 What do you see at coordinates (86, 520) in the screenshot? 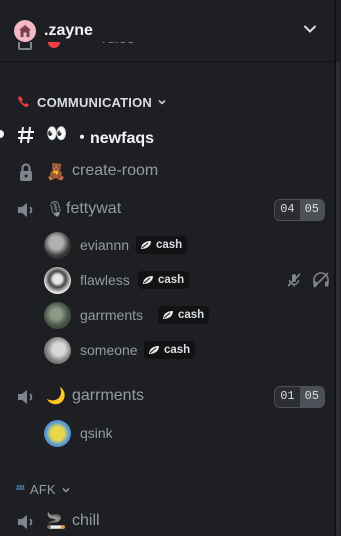
I see `channel-name: chill` at bounding box center [86, 520].